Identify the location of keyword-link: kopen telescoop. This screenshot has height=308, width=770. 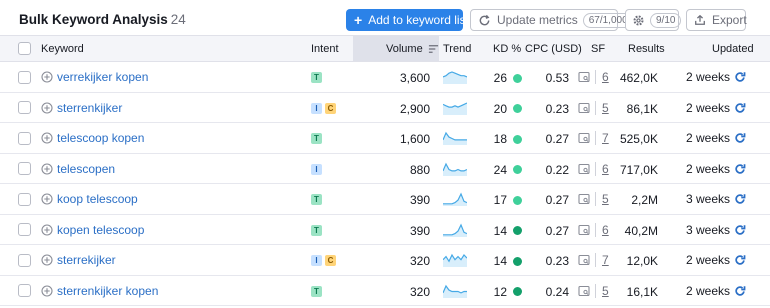
(100, 230).